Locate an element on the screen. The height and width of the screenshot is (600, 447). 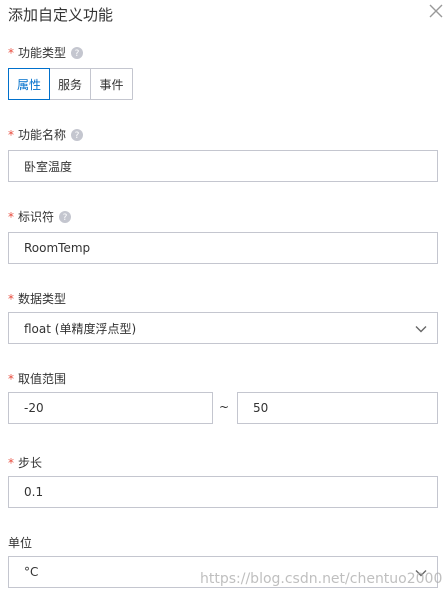
unit-label: 单位 is located at coordinates (20, 543).